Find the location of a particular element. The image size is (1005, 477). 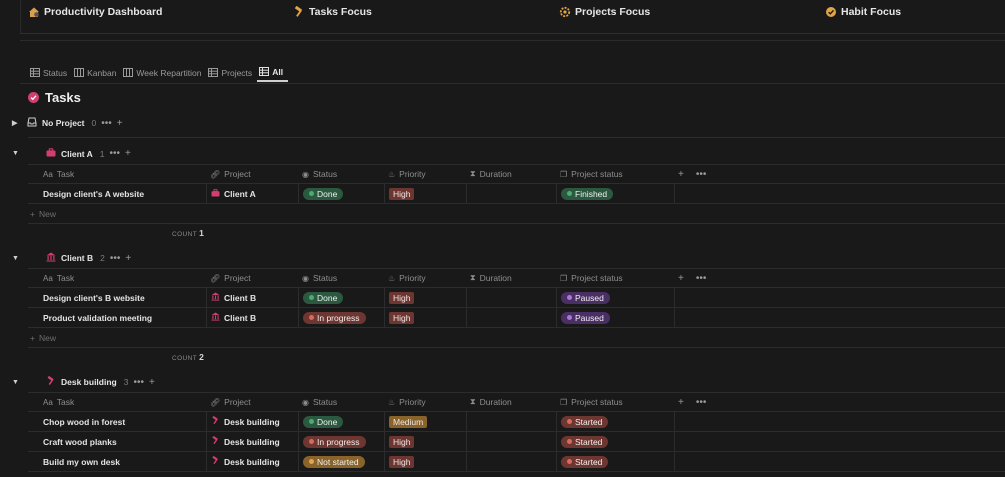

group-header-client-b: ▼ Client B 2 ••• + is located at coordinates (71, 258).